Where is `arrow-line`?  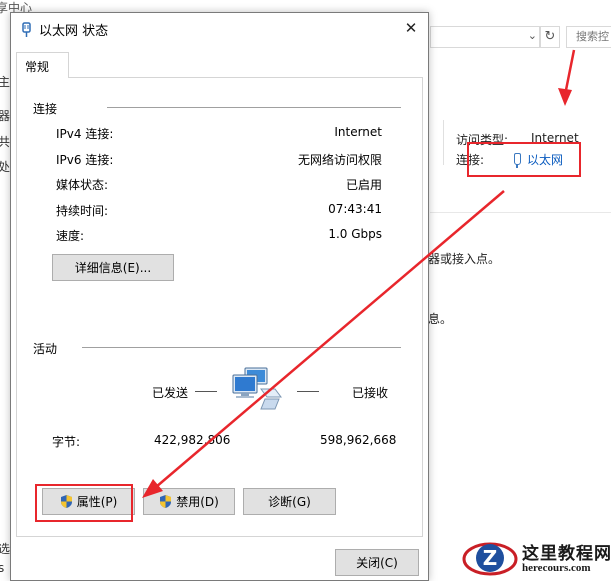 arrow-line is located at coordinates (569, 72).